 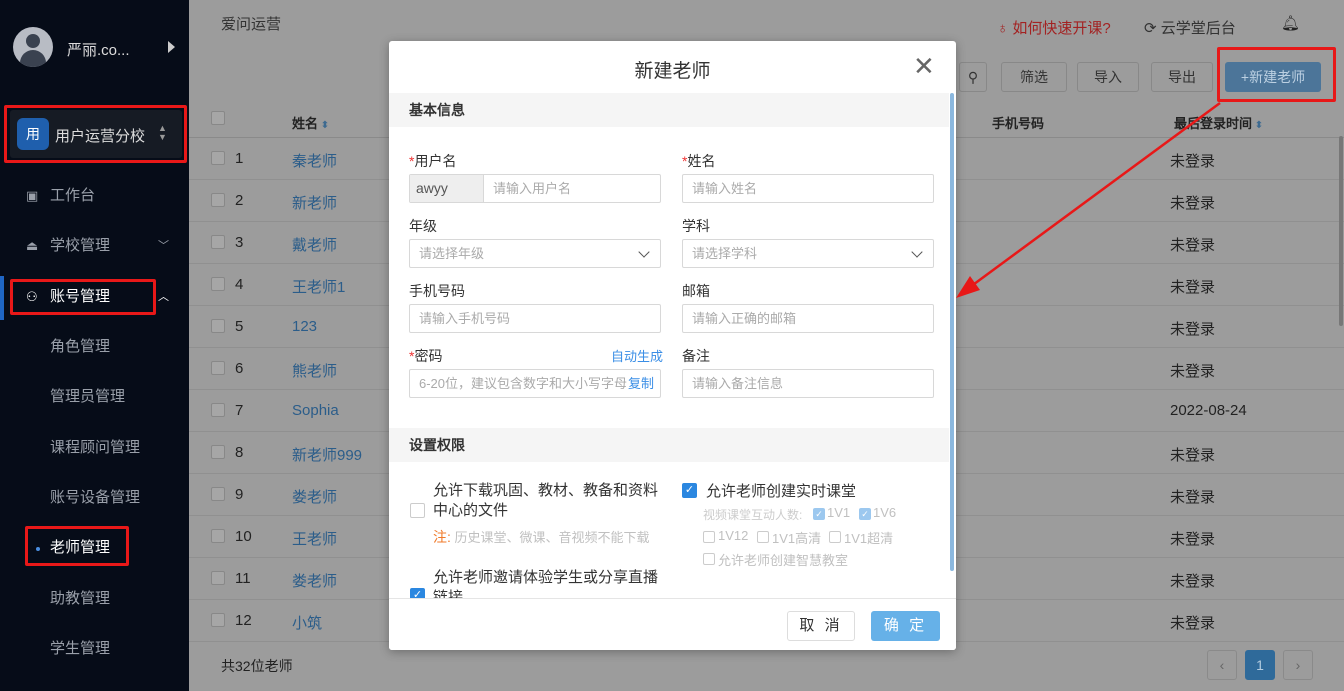 What do you see at coordinates (1088, 199) in the screenshot?
I see `annotation-arrow` at bounding box center [1088, 199].